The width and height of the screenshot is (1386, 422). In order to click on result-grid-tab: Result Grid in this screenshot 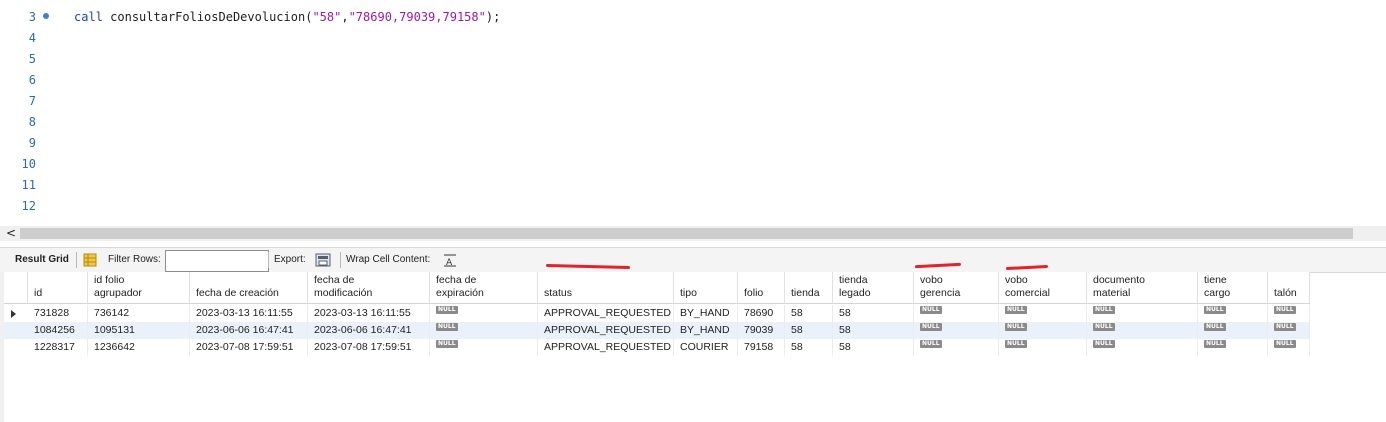, I will do `click(42, 260)`.